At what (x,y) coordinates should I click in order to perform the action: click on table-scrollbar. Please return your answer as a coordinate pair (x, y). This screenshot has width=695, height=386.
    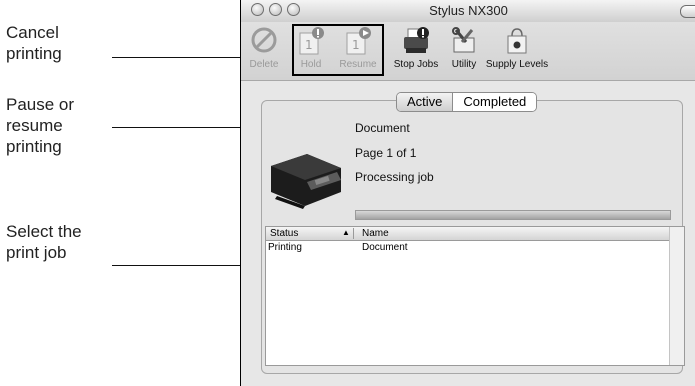
    Looking at the image, I should click on (676, 296).